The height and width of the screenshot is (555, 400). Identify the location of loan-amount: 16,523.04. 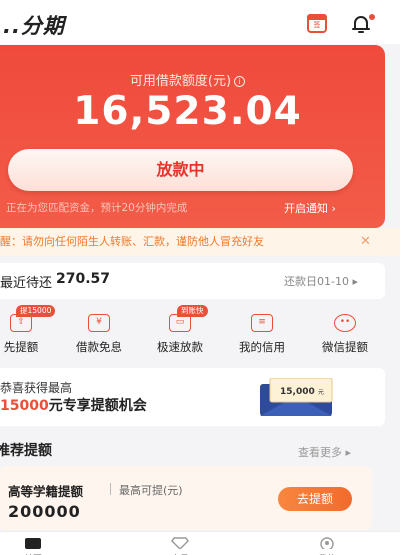
(187, 111).